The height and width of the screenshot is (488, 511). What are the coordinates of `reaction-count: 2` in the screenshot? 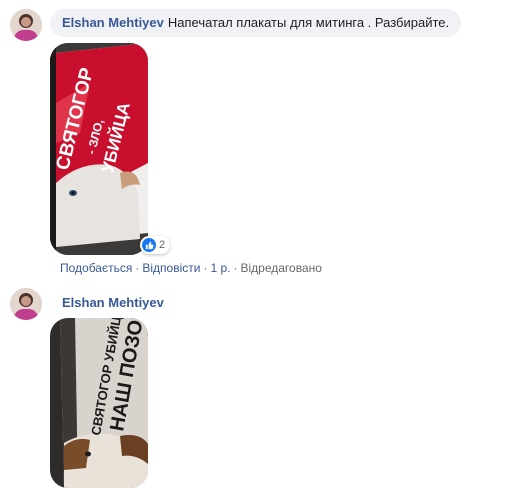 It's located at (162, 245).